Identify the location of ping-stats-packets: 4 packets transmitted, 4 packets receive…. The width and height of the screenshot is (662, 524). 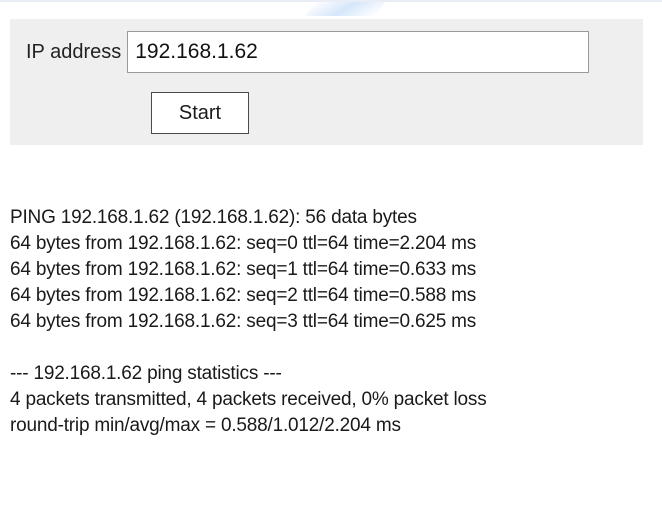
(248, 399).